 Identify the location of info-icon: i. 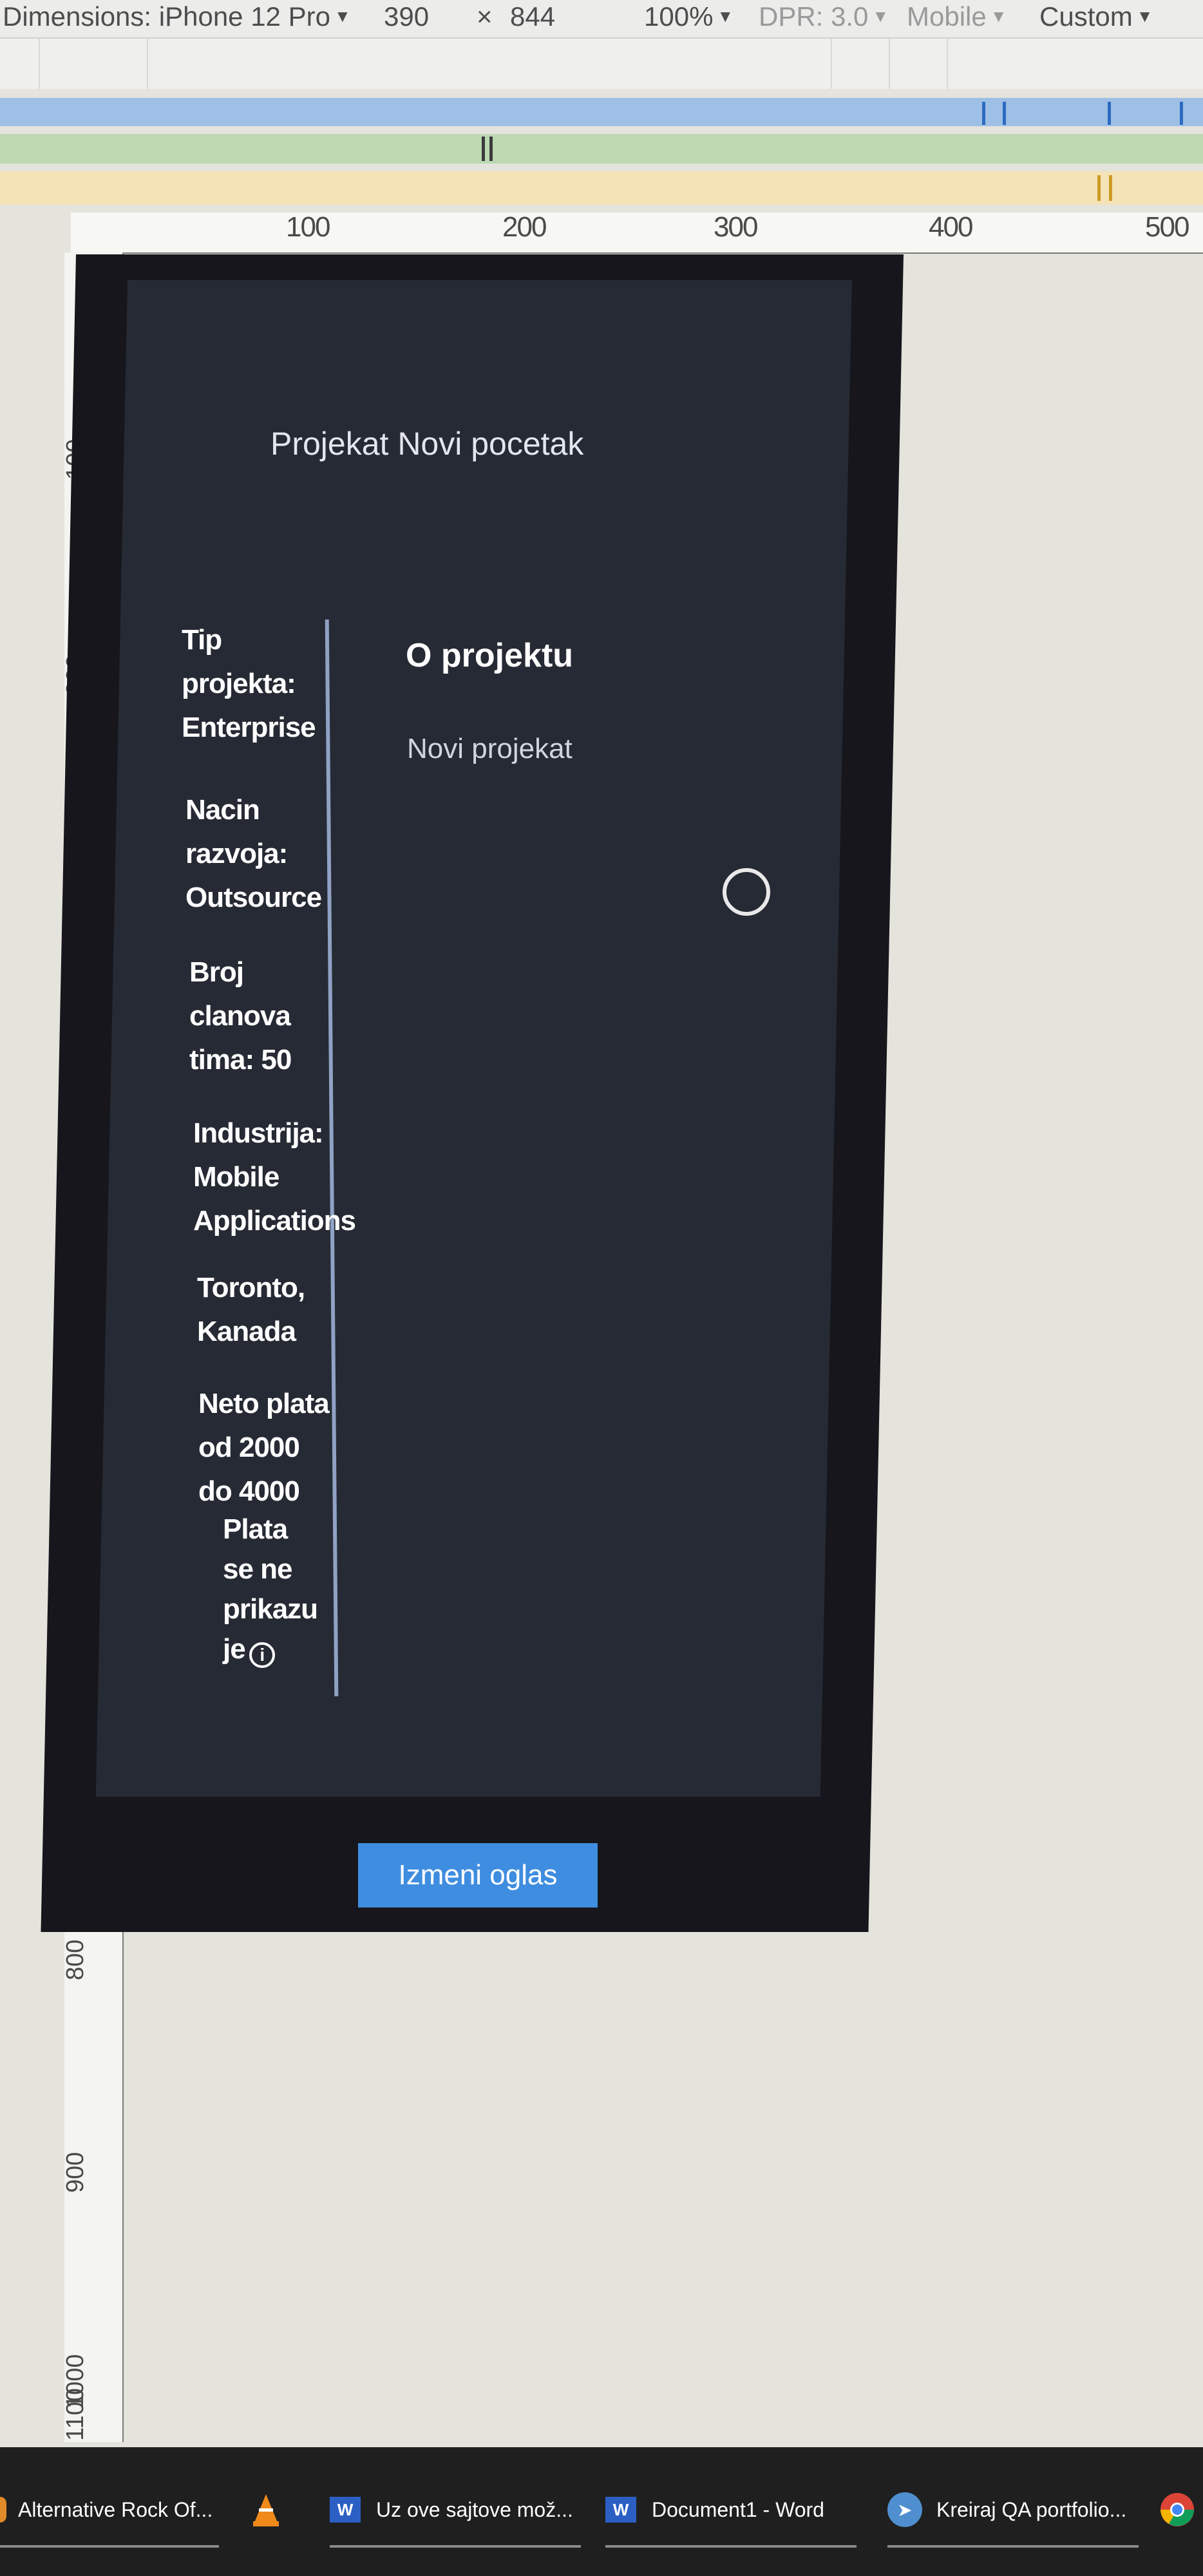
(262, 1655).